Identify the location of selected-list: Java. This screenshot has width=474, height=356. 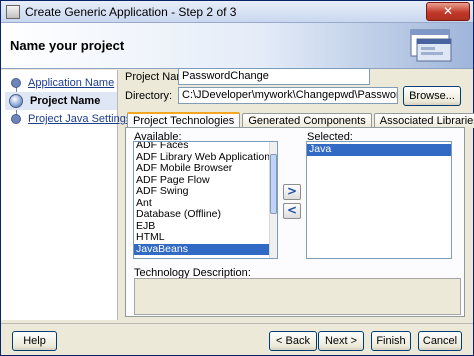
(379, 200).